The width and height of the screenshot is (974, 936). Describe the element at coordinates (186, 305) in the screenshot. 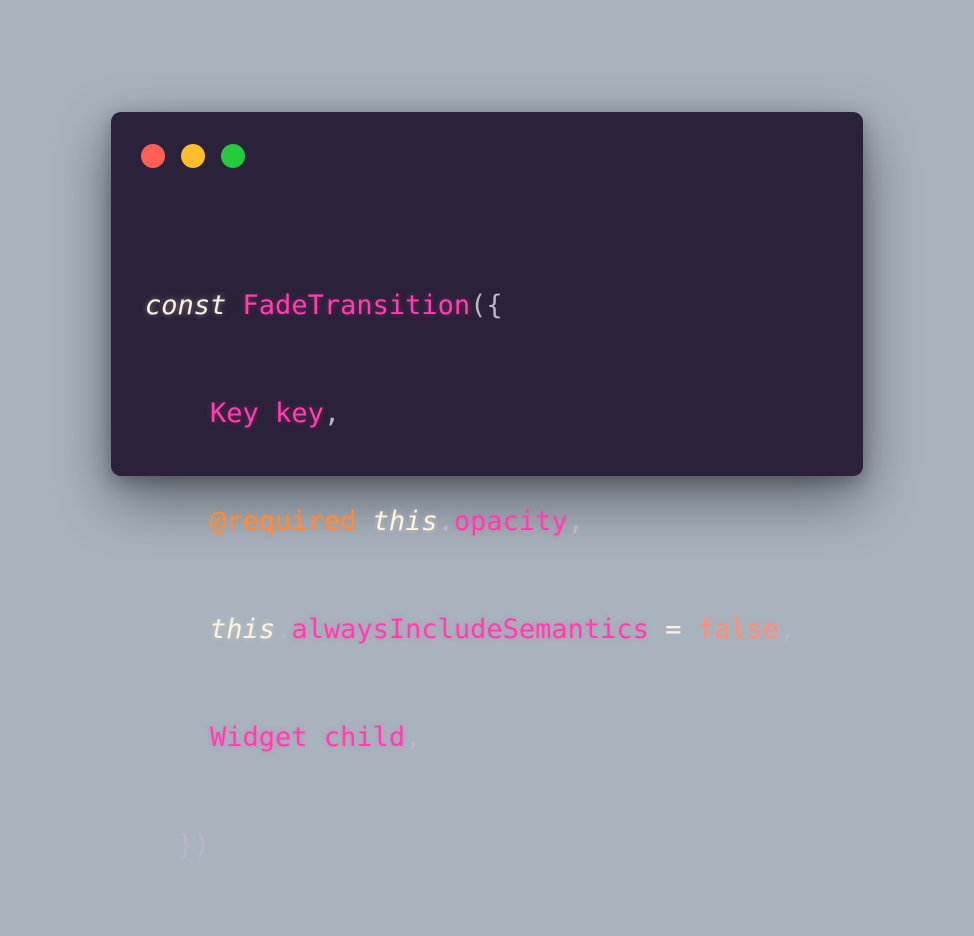

I see `keyword-const: const` at that location.